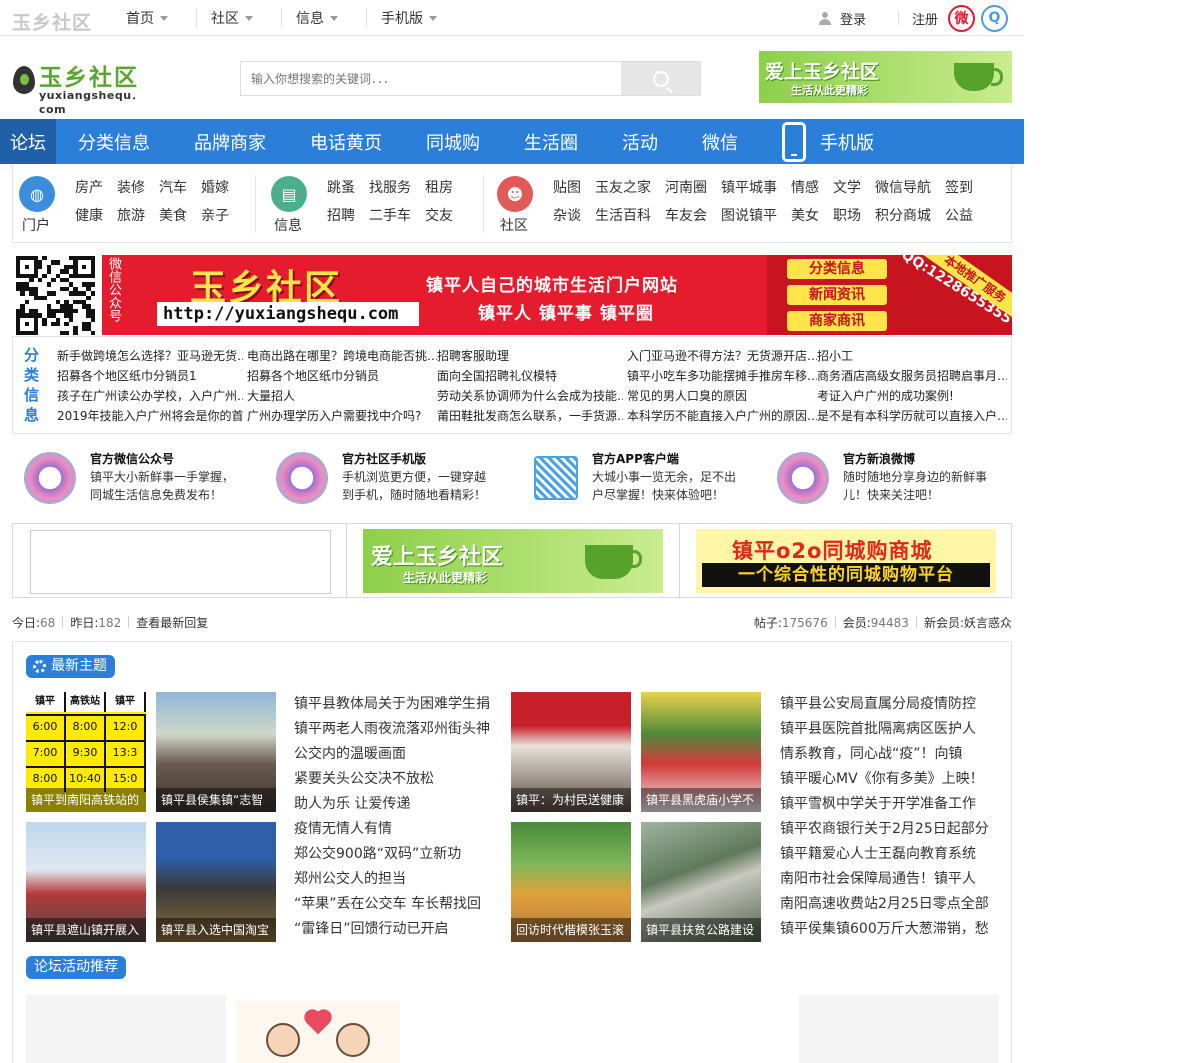  Describe the element at coordinates (85, 88) in the screenshot. I see `site-logo: 玉乡社区 yuxiangshequ．com` at that location.